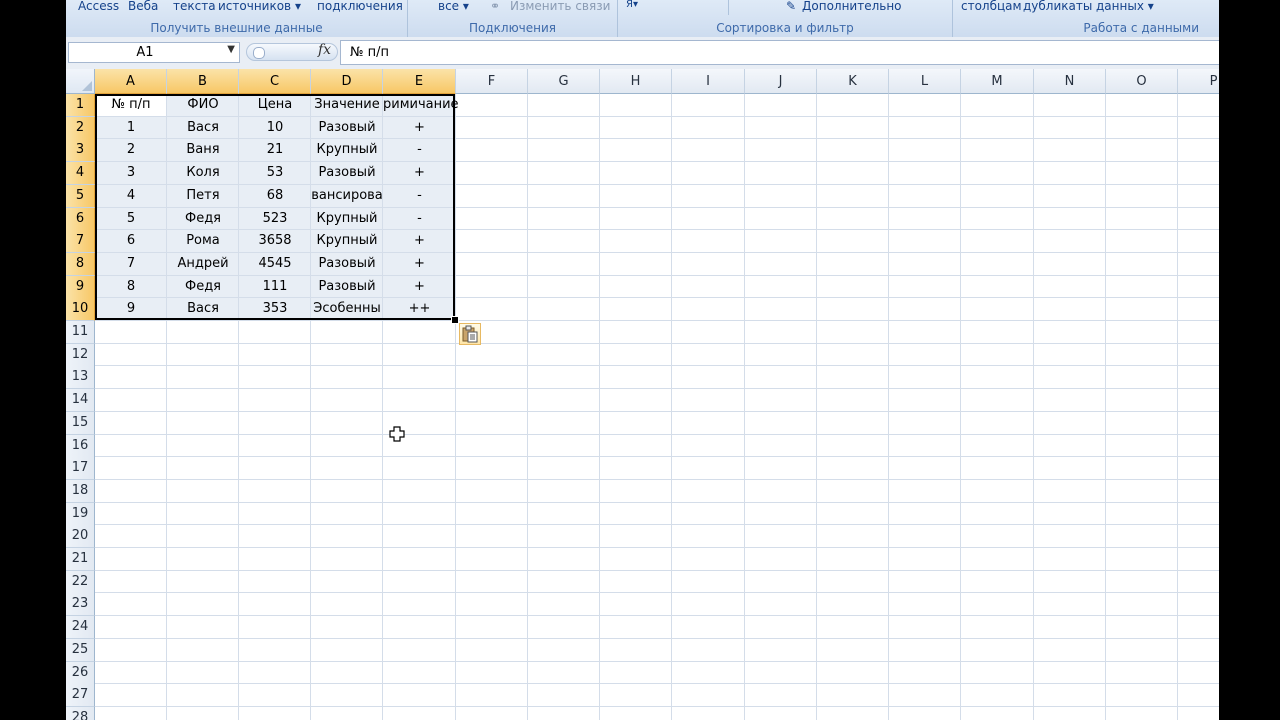 The image size is (1280, 720). I want to click on column-header-h: H, so click(636, 81).